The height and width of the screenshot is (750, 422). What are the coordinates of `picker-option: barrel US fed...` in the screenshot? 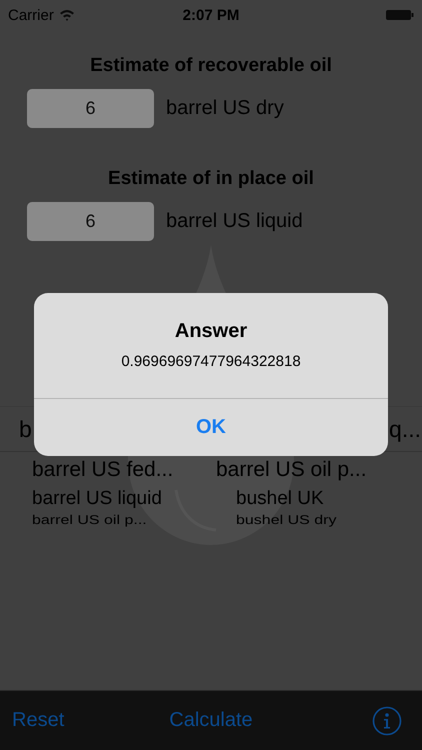 It's located at (120, 470).